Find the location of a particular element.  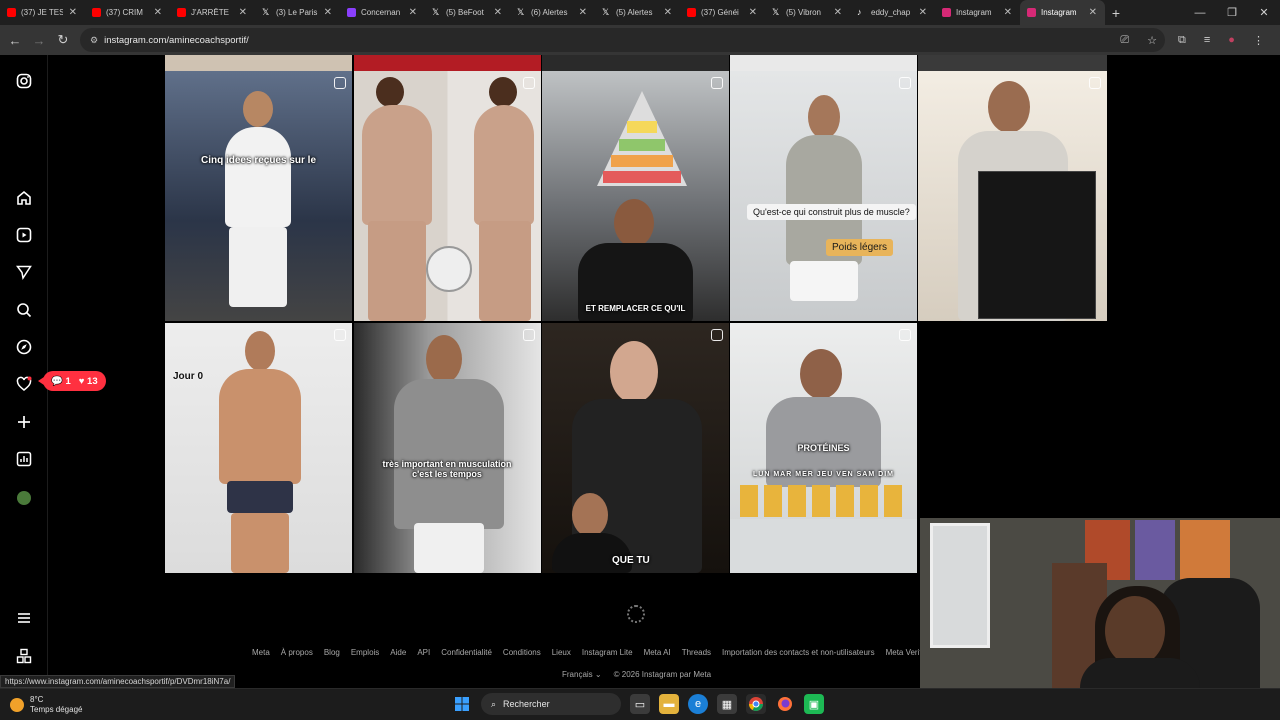

browser-tab: Concernan ✕ is located at coordinates (382, 12).